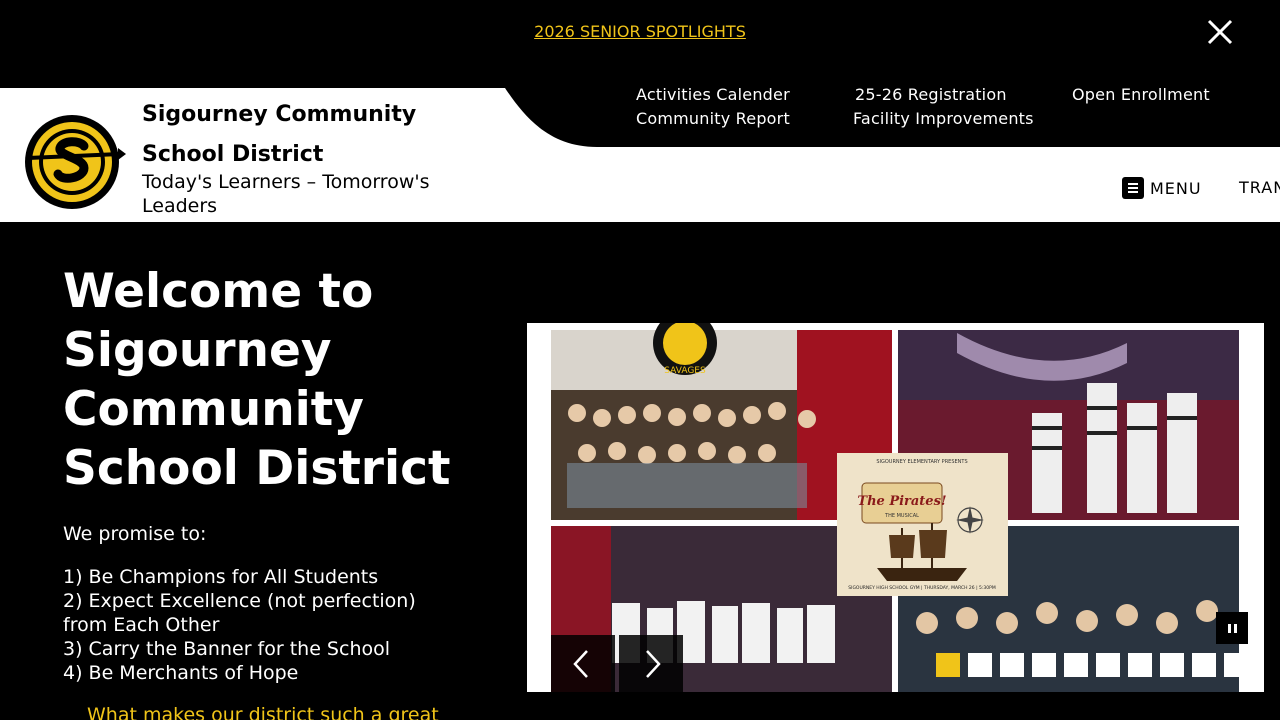  Describe the element at coordinates (931, 95) in the screenshot. I see `quicklink-registration: 25-26 Registration` at that location.